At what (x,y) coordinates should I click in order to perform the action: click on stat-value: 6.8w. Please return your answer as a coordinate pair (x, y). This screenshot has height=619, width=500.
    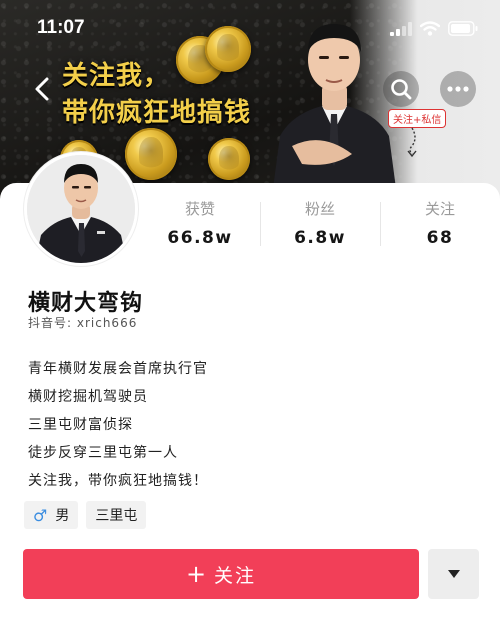
    Looking at the image, I should click on (320, 238).